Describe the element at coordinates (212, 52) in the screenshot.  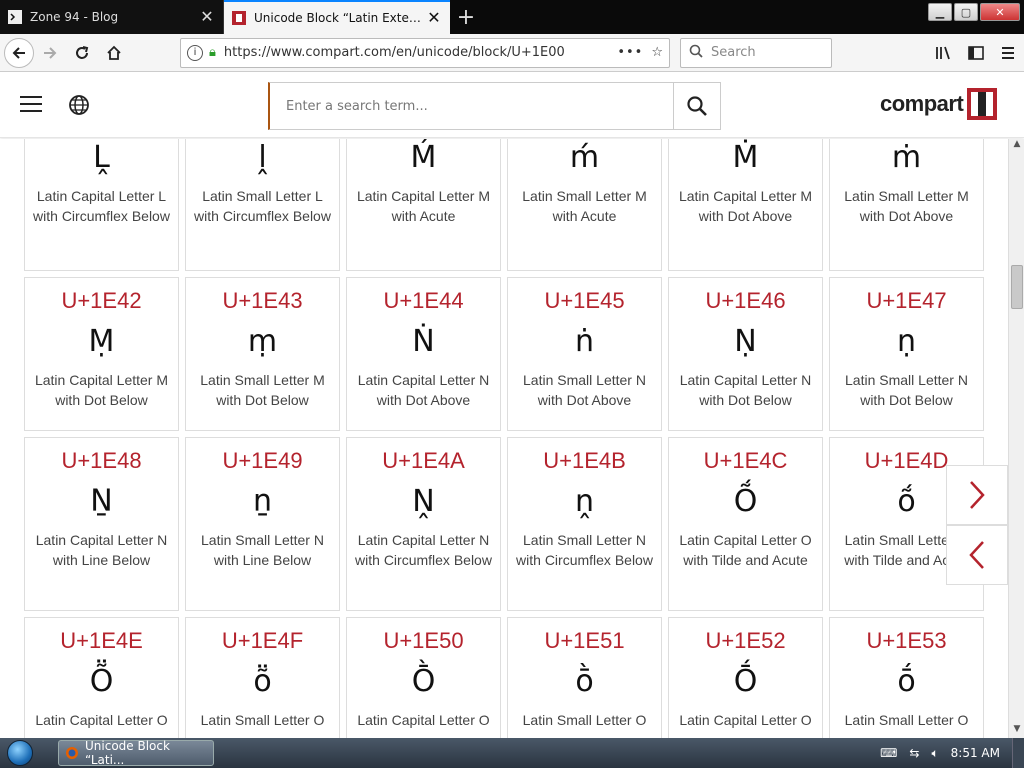
I see `lock-icon: 🔒︎` at that location.